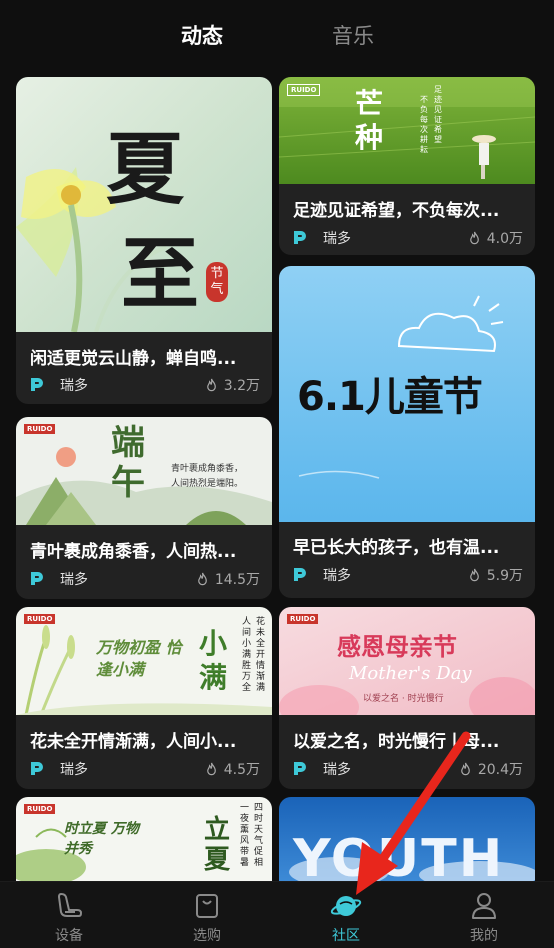 The width and height of the screenshot is (554, 948). What do you see at coordinates (259, 835) in the screenshot?
I see `poem-line-1: 四时天气促相` at bounding box center [259, 835].